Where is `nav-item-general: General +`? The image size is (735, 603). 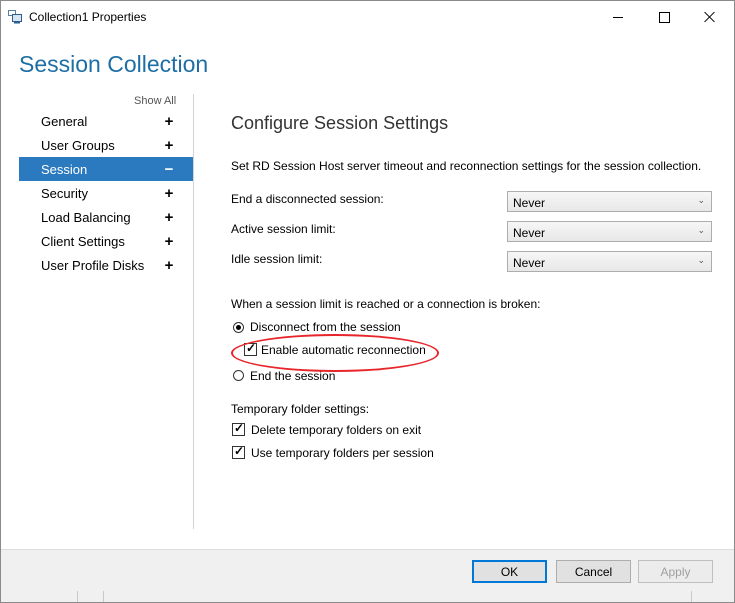
nav-item-general: General + is located at coordinates (106, 121).